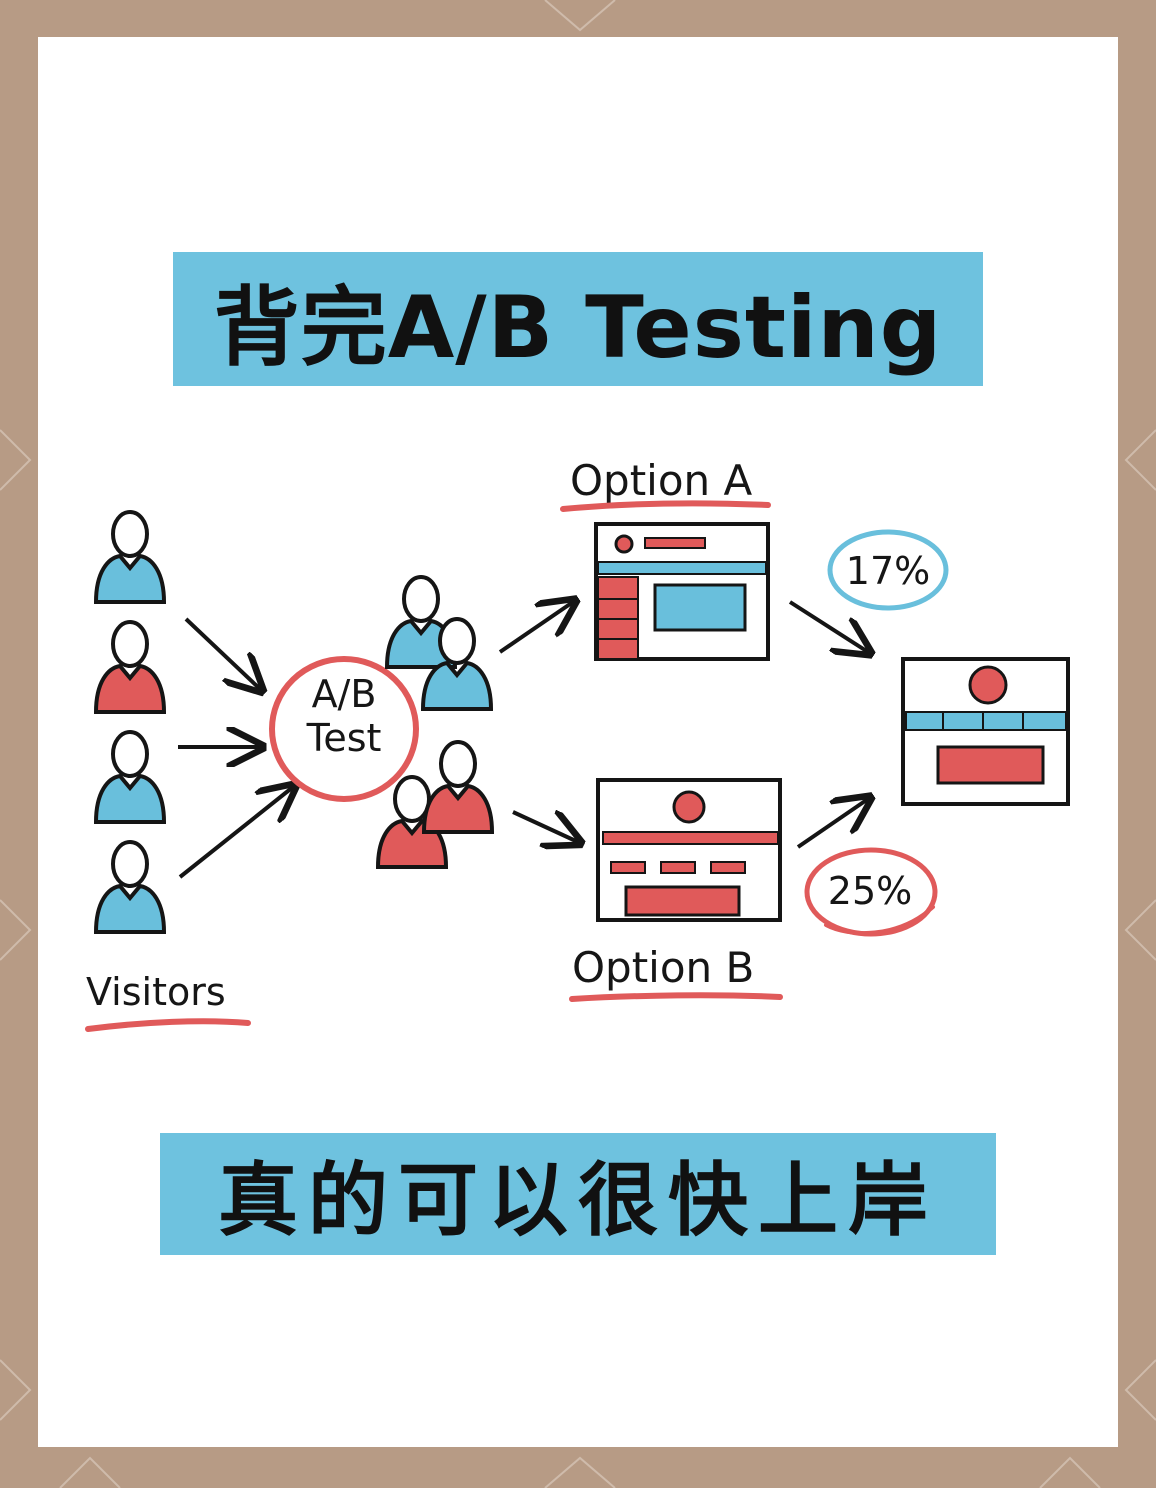  What do you see at coordinates (344, 694) in the screenshot?
I see `ab-test-label-line1: A/B` at bounding box center [344, 694].